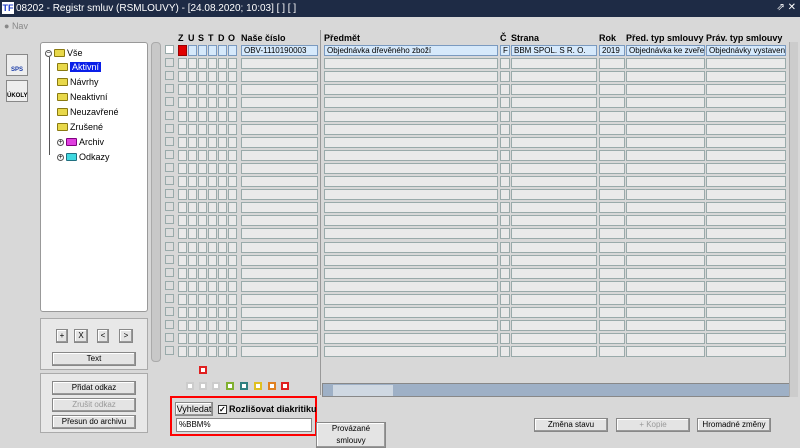  What do you see at coordinates (94, 388) in the screenshot?
I see `add-link-button: Přidat odkaz` at bounding box center [94, 388].